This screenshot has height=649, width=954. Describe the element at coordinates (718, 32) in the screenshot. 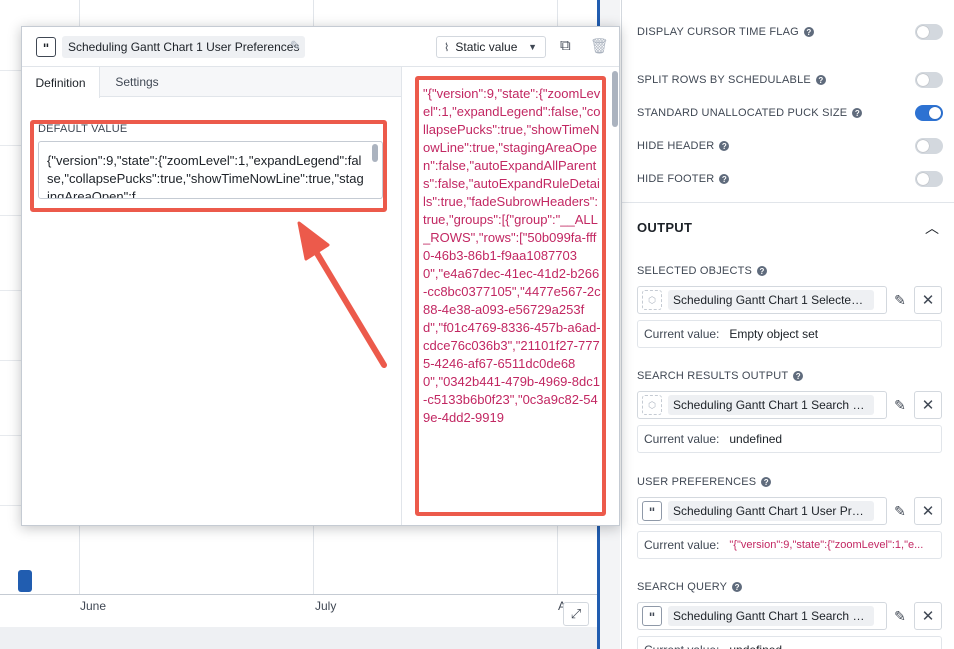

I see `toggle-label: DISPLAY CURSOR TIME FLAG` at that location.